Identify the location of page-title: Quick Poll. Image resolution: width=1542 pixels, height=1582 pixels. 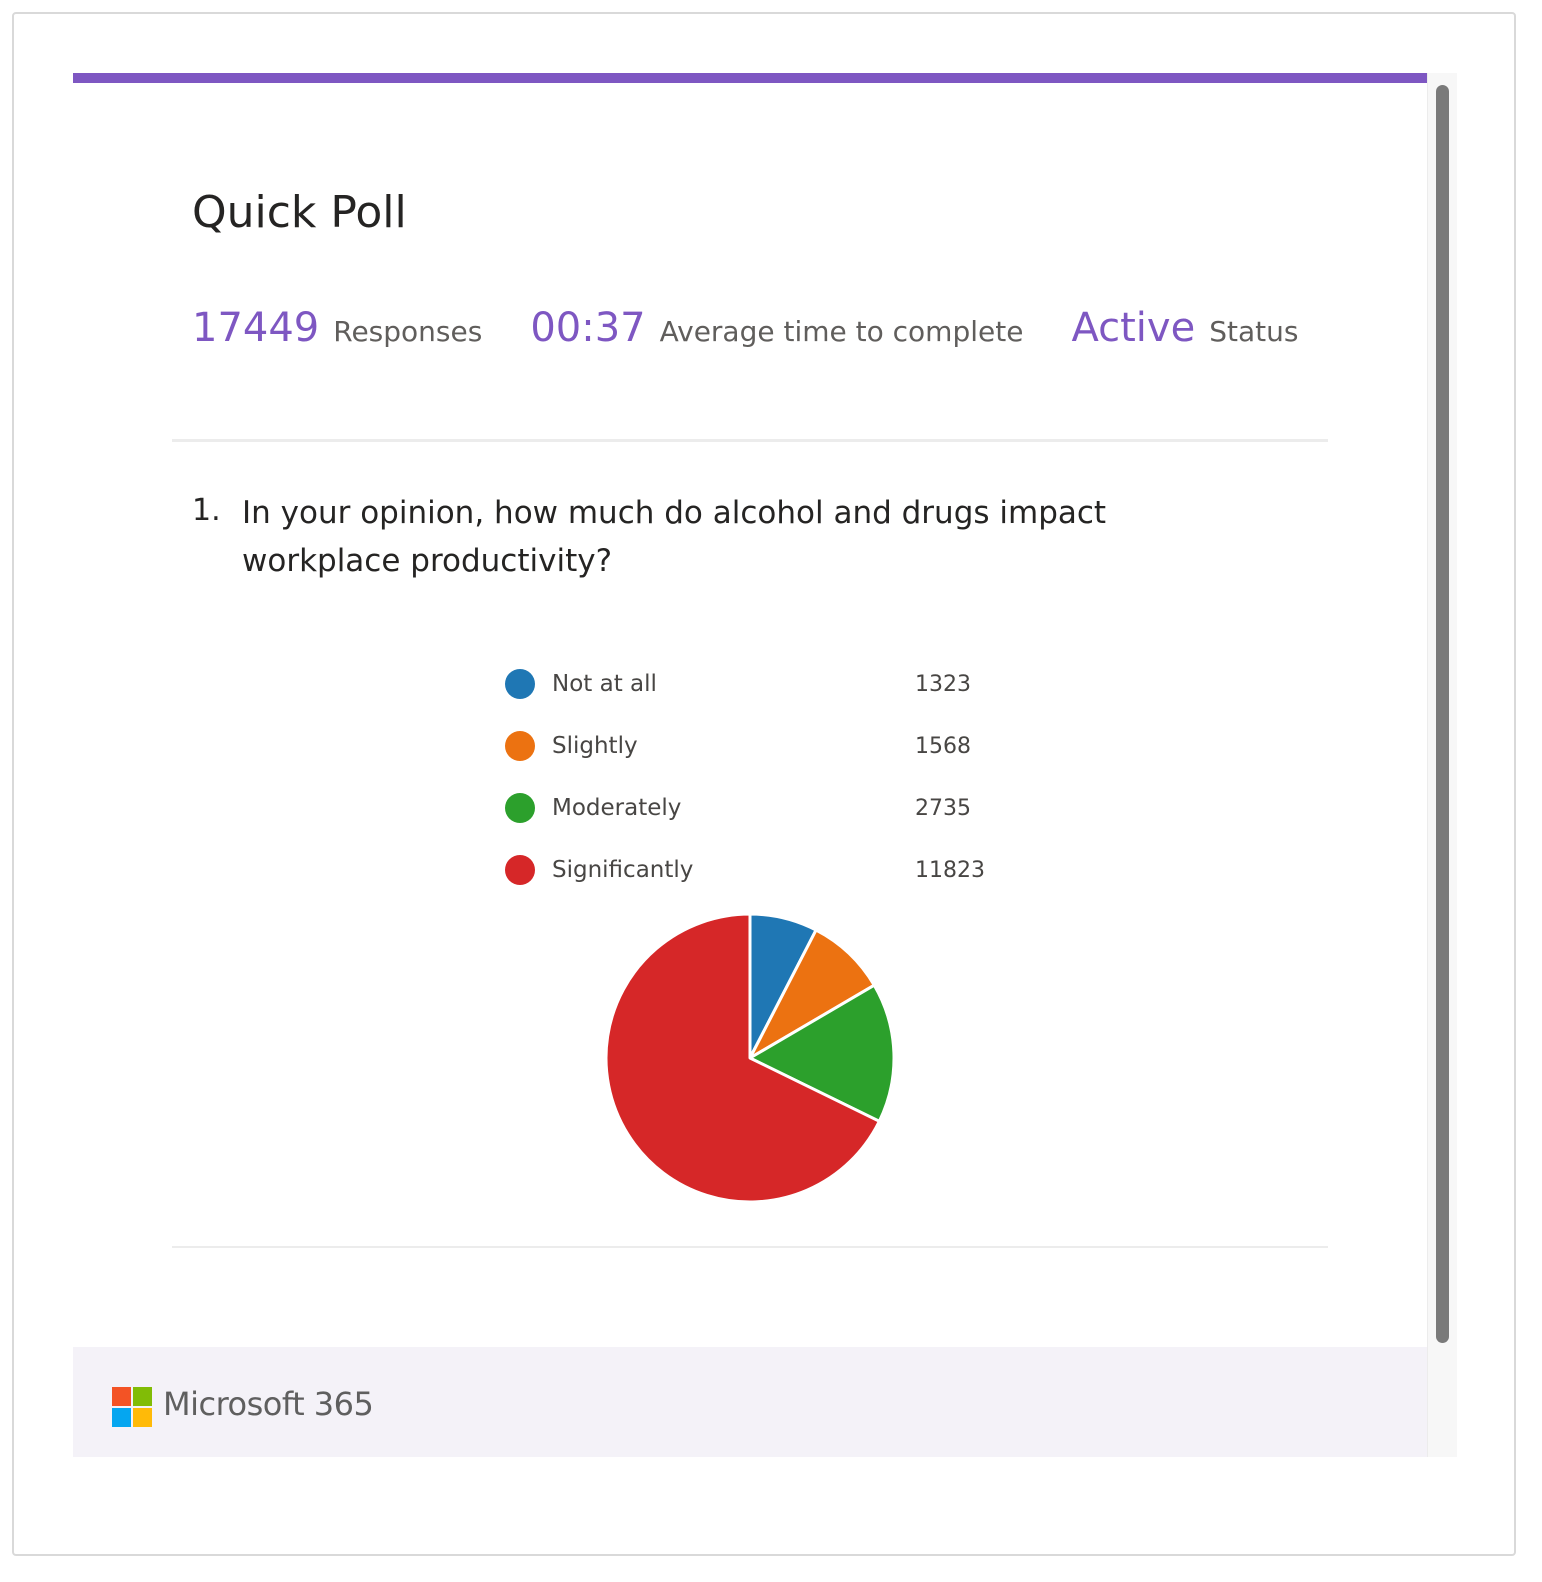
(299, 212).